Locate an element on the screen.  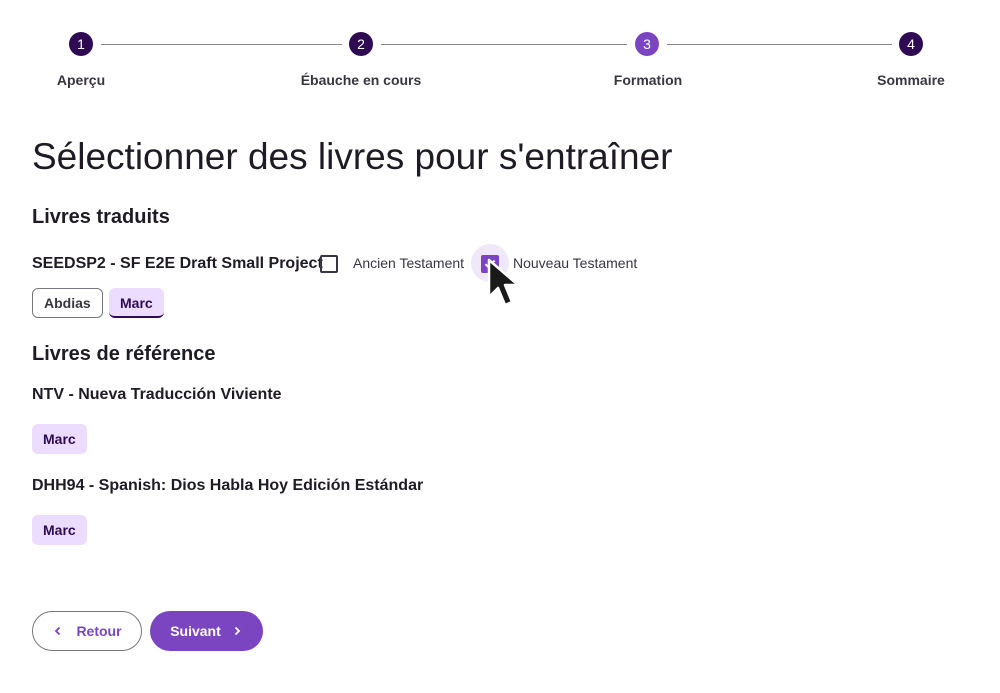
back-button: Retour is located at coordinates (87, 631).